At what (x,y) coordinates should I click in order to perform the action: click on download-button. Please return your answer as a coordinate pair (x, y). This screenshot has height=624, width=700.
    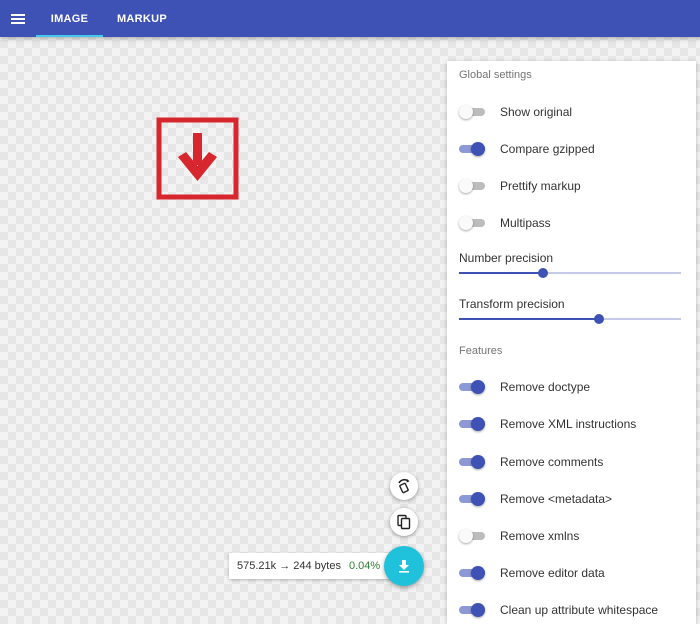
    Looking at the image, I should click on (404, 566).